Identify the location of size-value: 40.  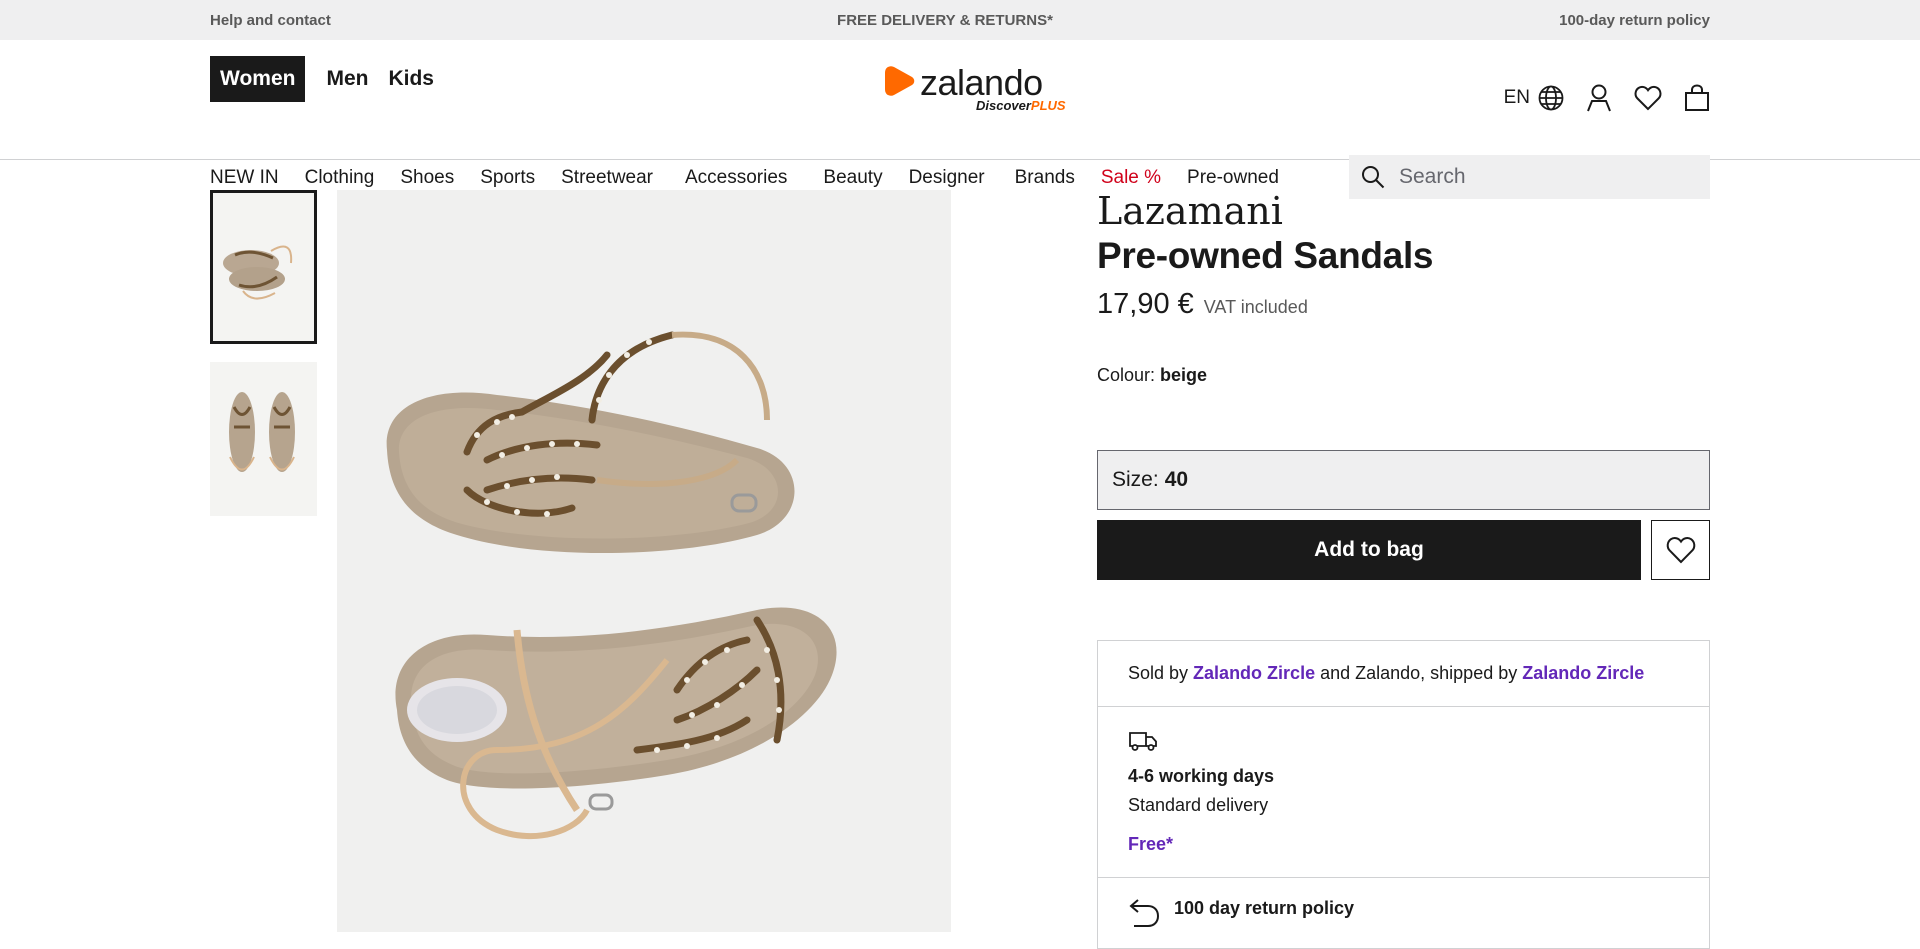
(1176, 479).